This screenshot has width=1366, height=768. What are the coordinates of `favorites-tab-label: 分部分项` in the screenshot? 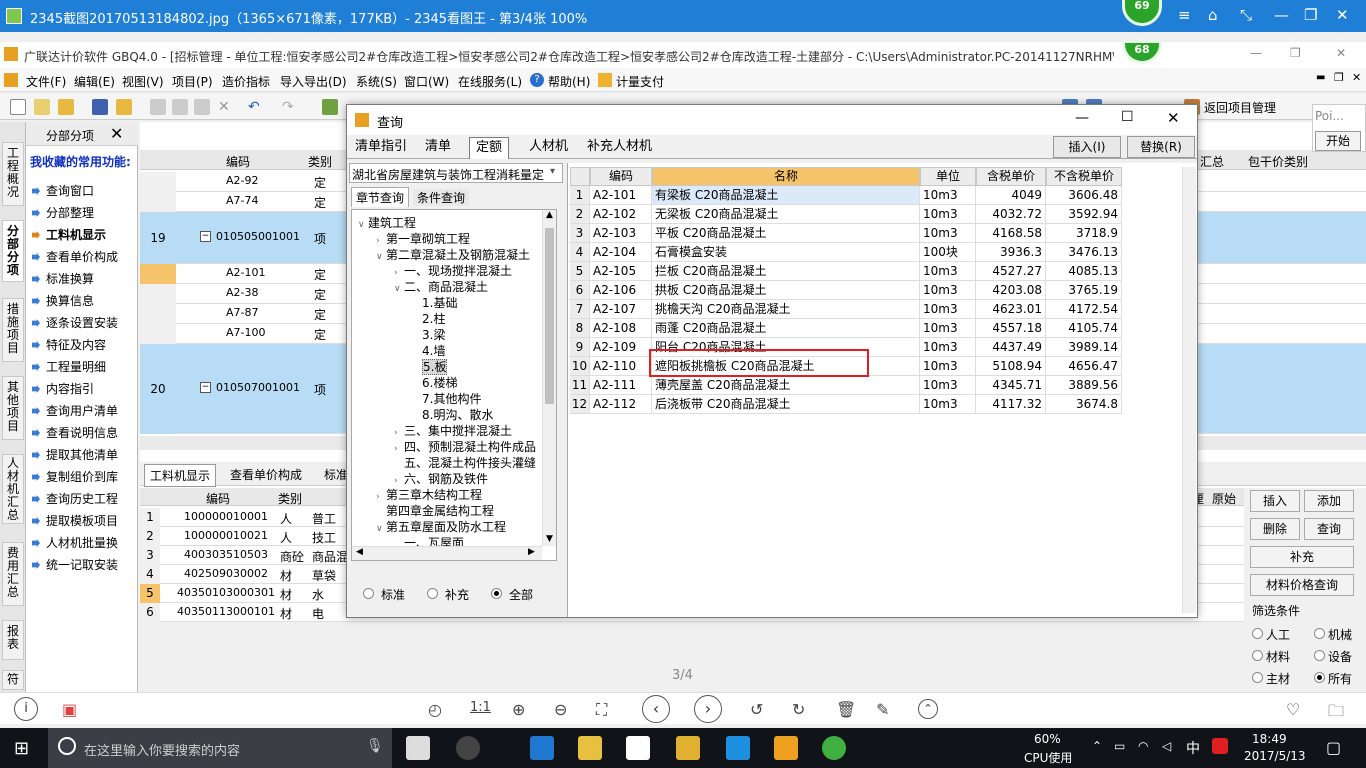 It's located at (70, 135).